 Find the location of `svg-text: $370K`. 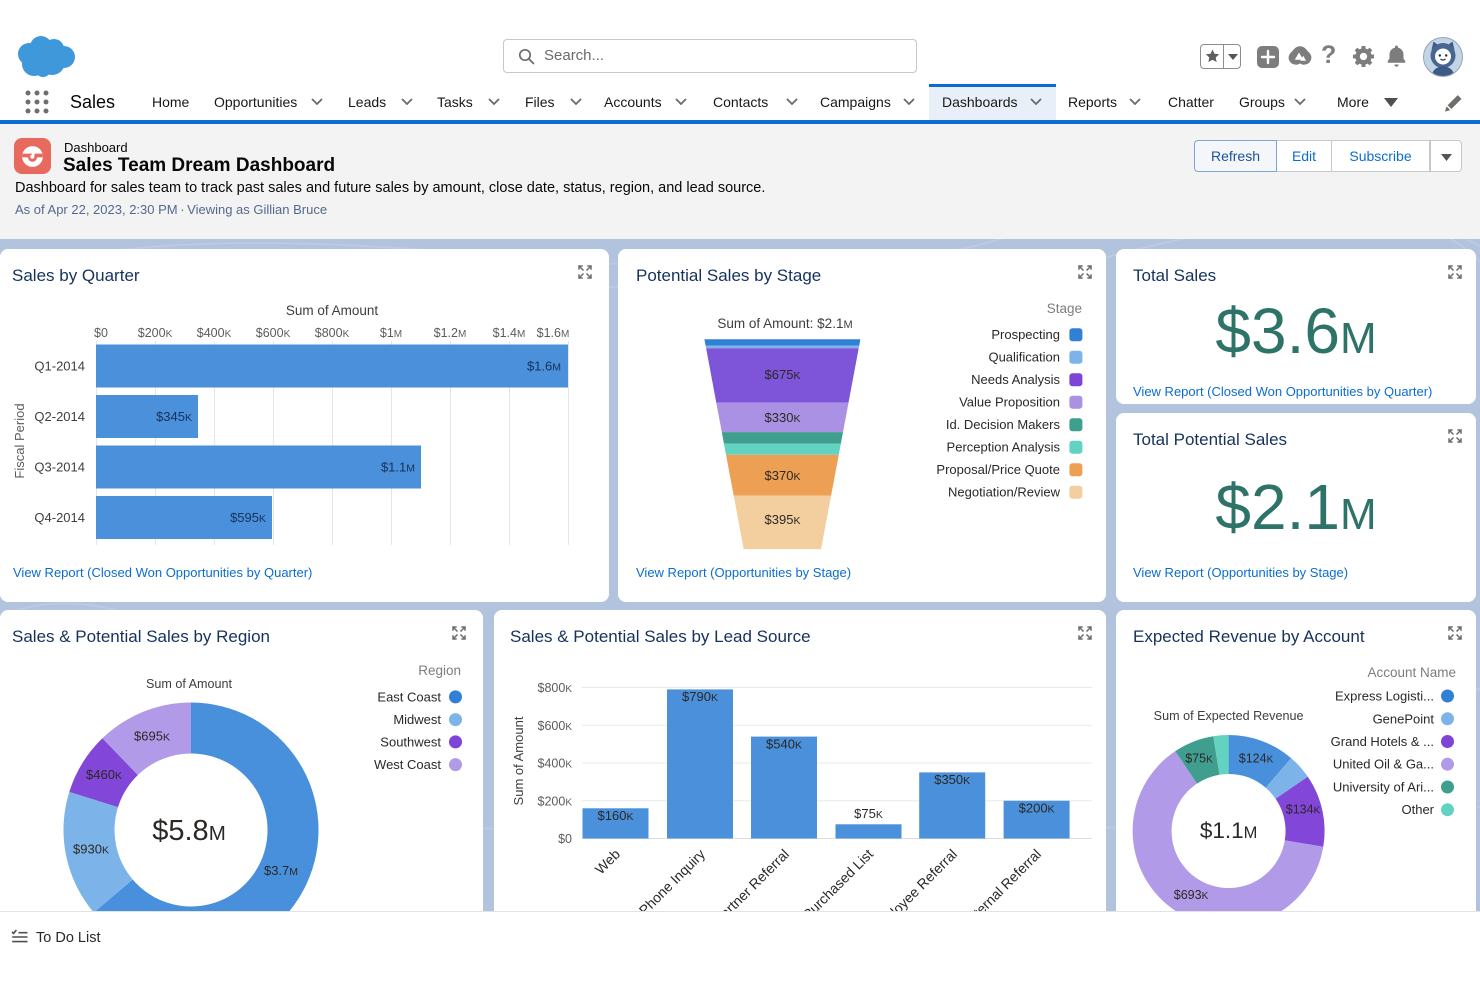

svg-text: $370K is located at coordinates (783, 475).